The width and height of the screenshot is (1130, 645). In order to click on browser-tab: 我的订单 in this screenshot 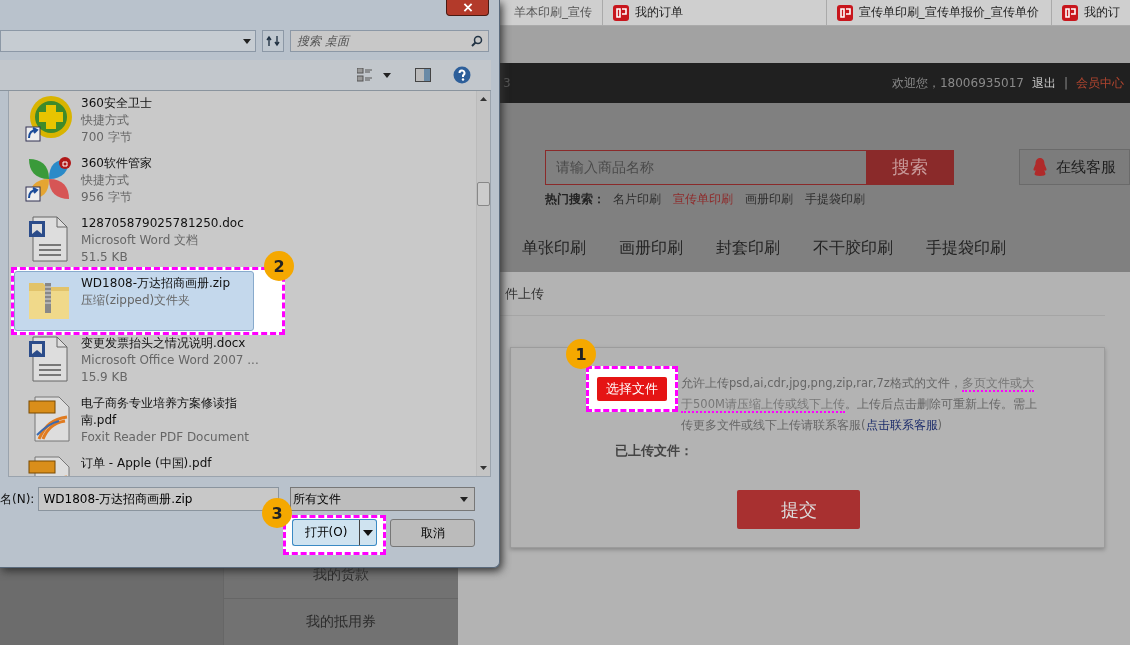, I will do `click(714, 12)`.